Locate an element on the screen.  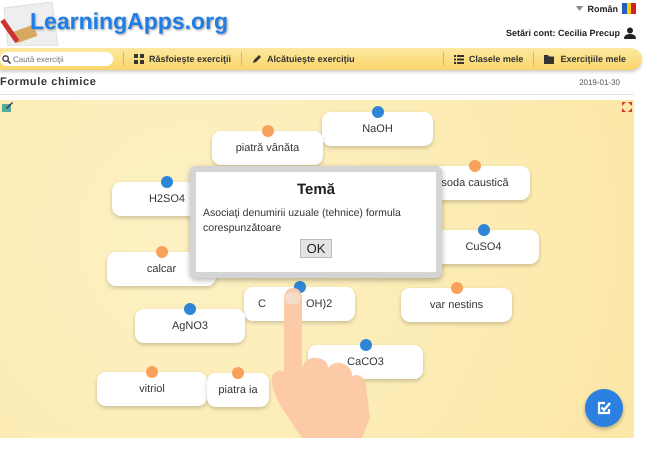
fullscreen-icon is located at coordinates (627, 107).